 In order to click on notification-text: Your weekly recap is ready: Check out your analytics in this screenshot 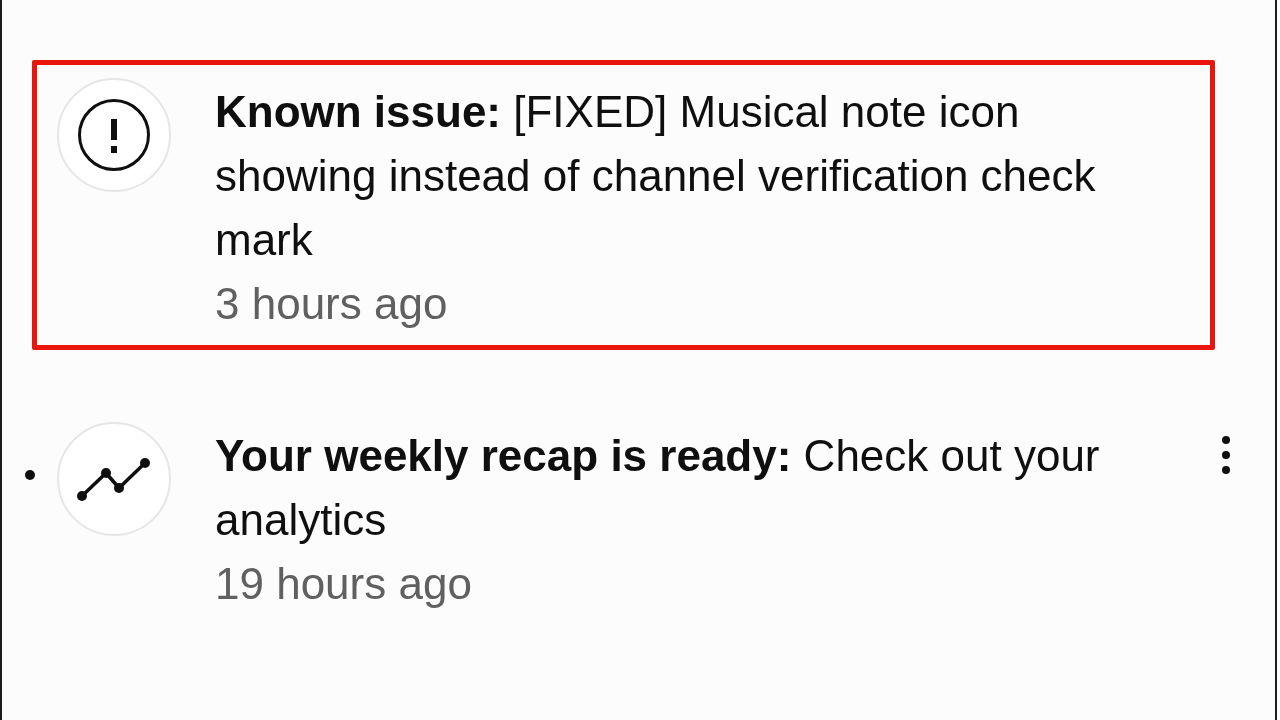, I will do `click(658, 488)`.